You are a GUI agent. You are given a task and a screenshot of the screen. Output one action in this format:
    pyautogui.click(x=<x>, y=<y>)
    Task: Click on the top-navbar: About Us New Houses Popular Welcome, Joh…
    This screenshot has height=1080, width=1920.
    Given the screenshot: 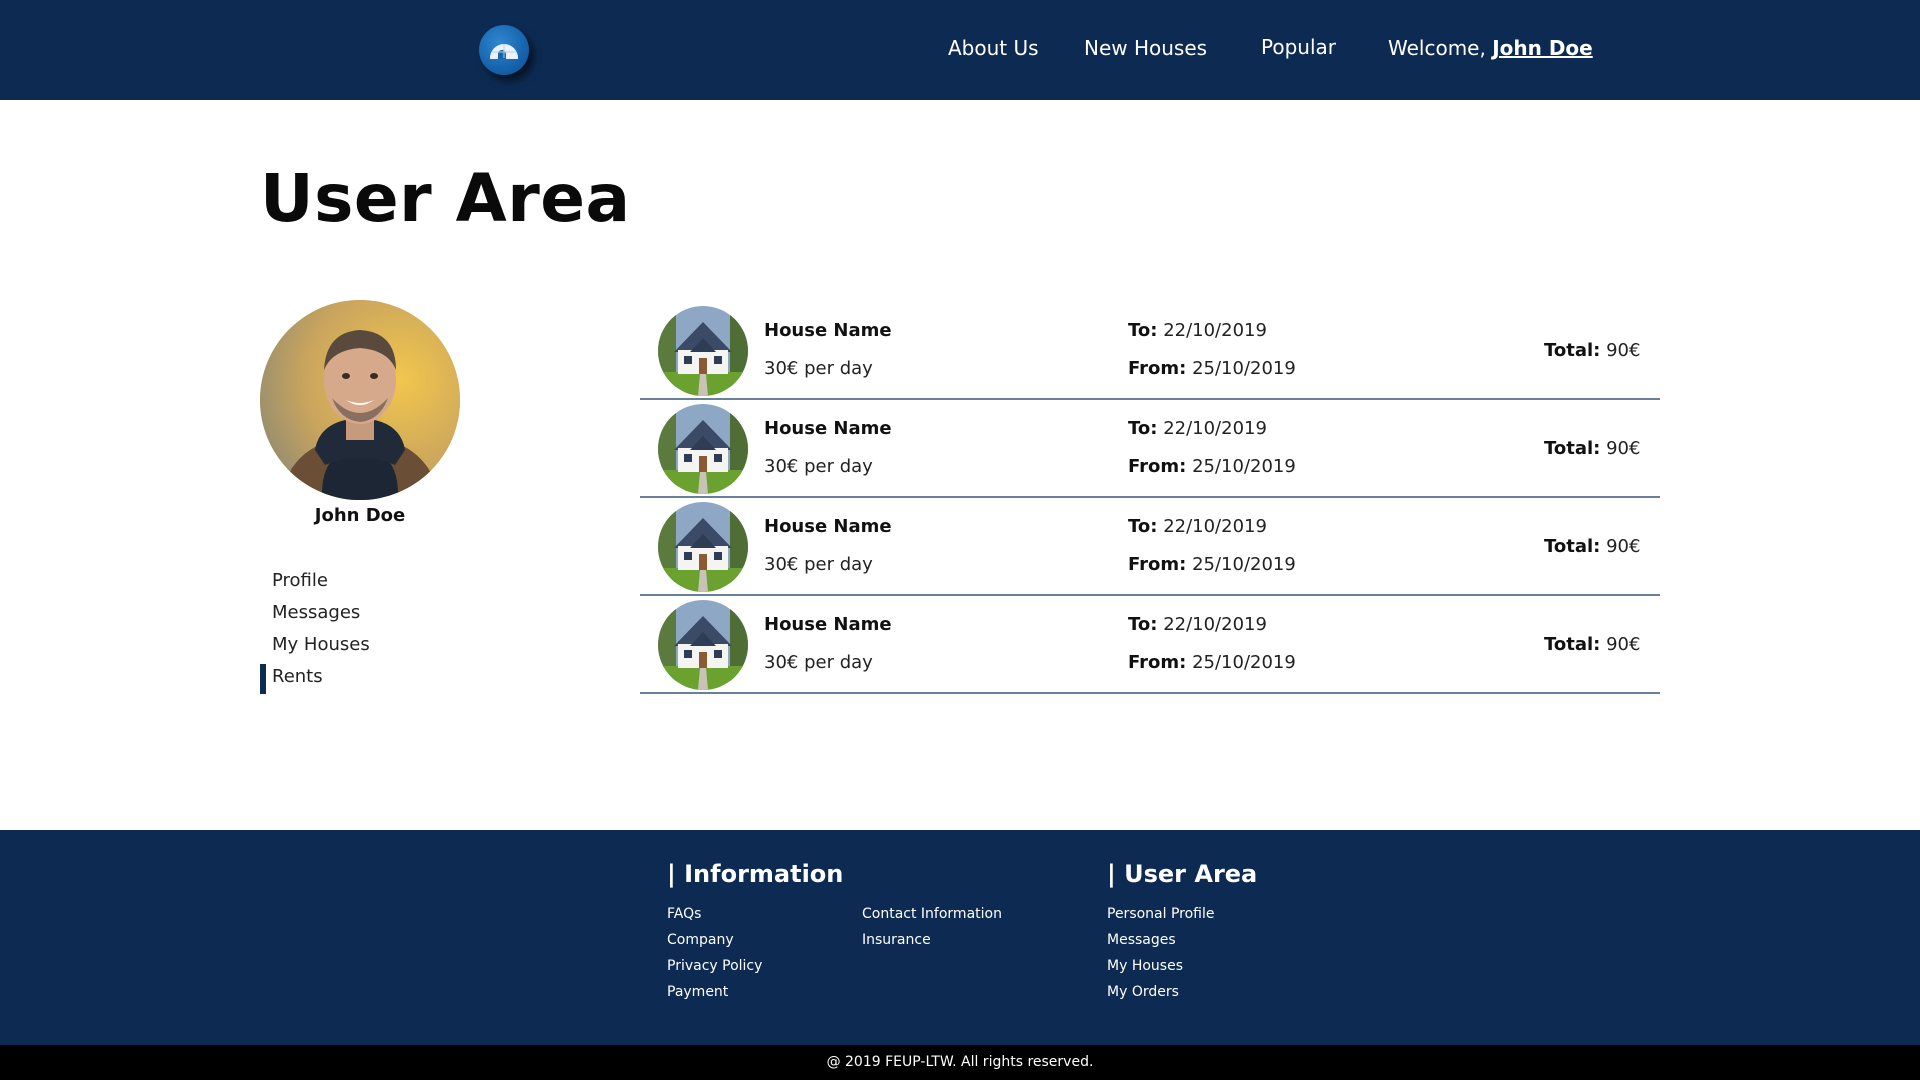 What is the action you would take?
    pyautogui.click(x=960, y=50)
    